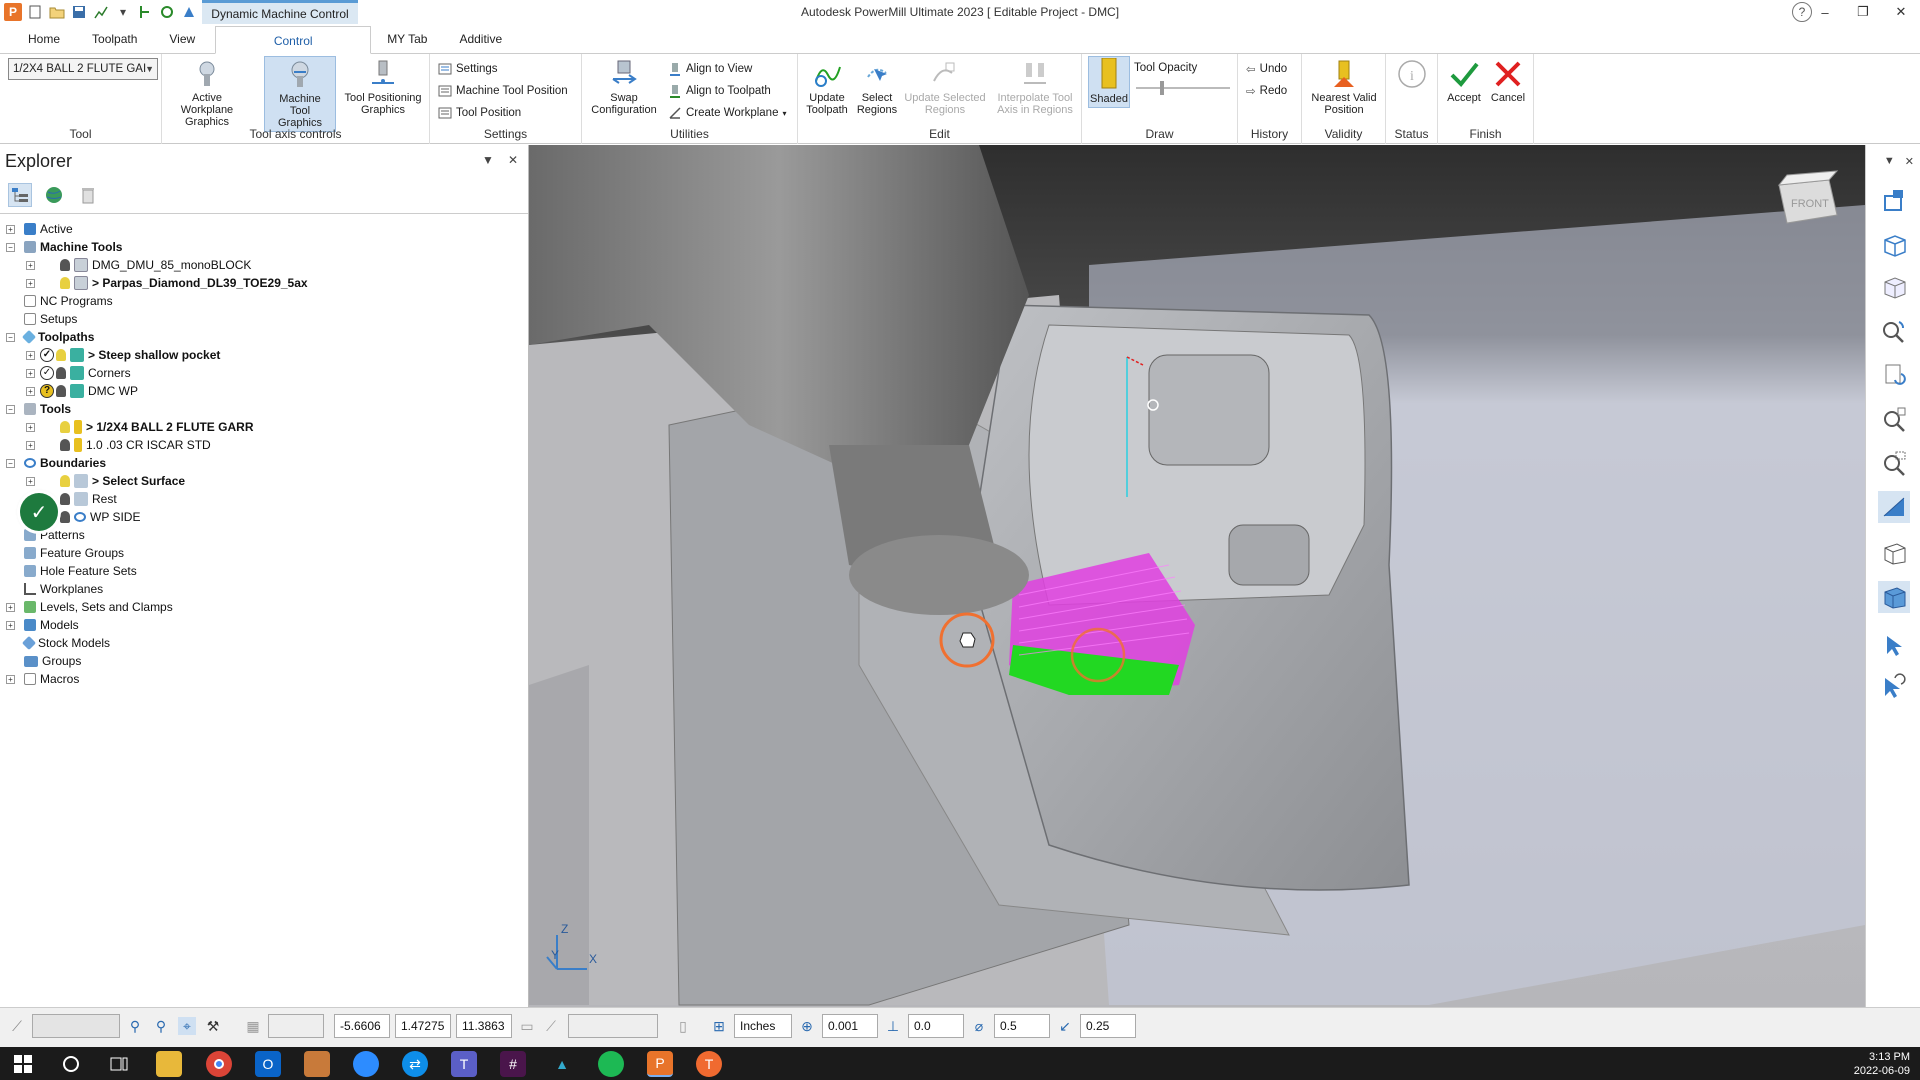 This screenshot has height=1080, width=1920. What do you see at coordinates (1109, 82) in the screenshot?
I see `shaded-button: Shaded` at bounding box center [1109, 82].